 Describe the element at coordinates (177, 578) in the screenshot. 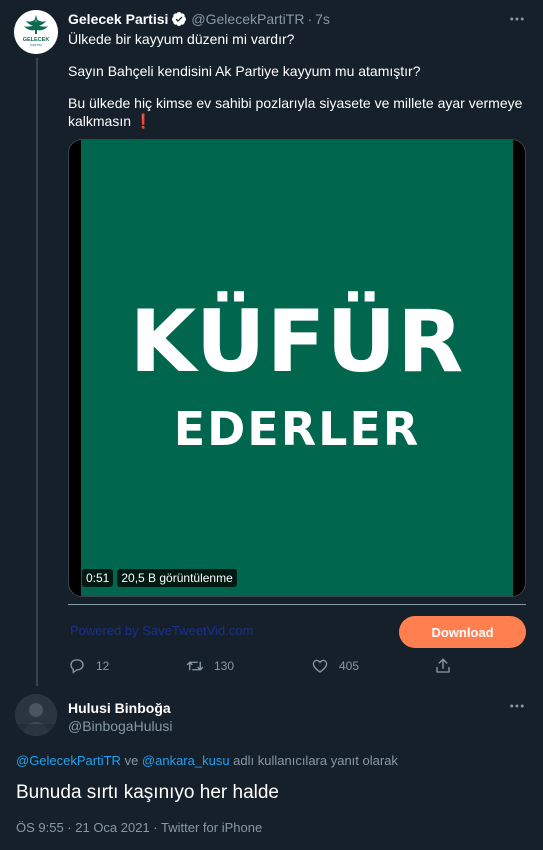

I see `video-views: 20,5 B görüntülenme` at that location.